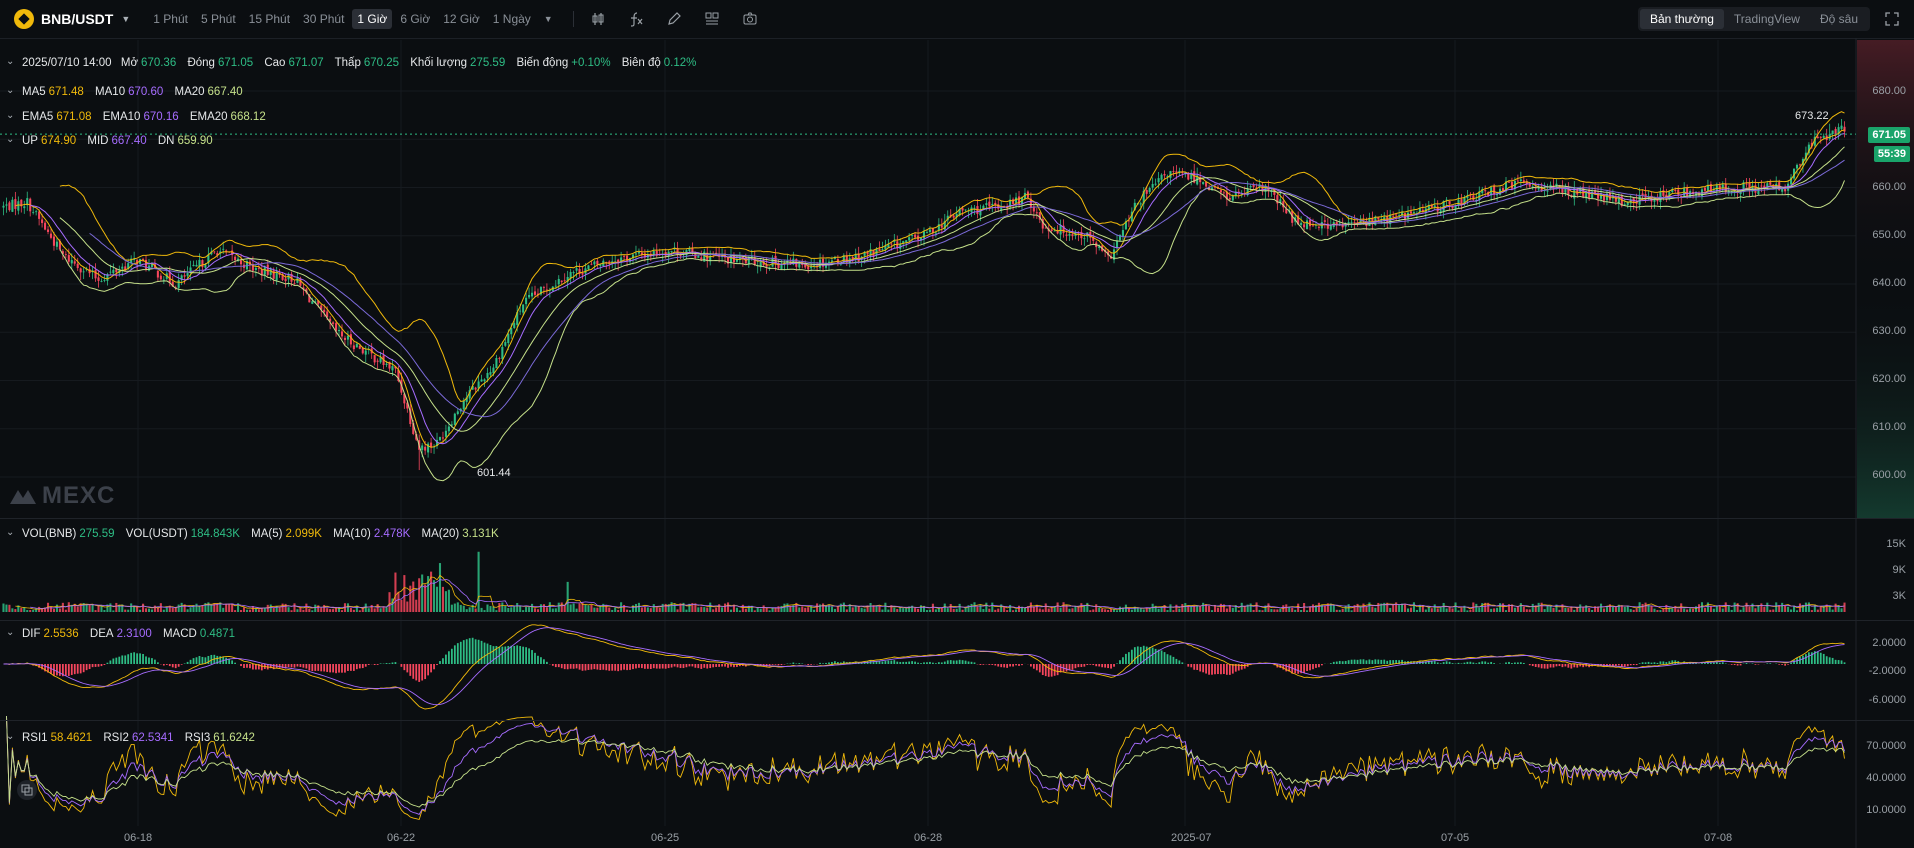  I want to click on volume-label: Khối lượng, so click(439, 63).